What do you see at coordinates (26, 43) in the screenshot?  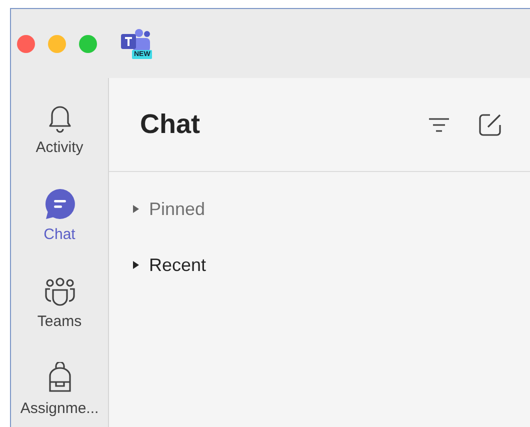 I see `close-button` at bounding box center [26, 43].